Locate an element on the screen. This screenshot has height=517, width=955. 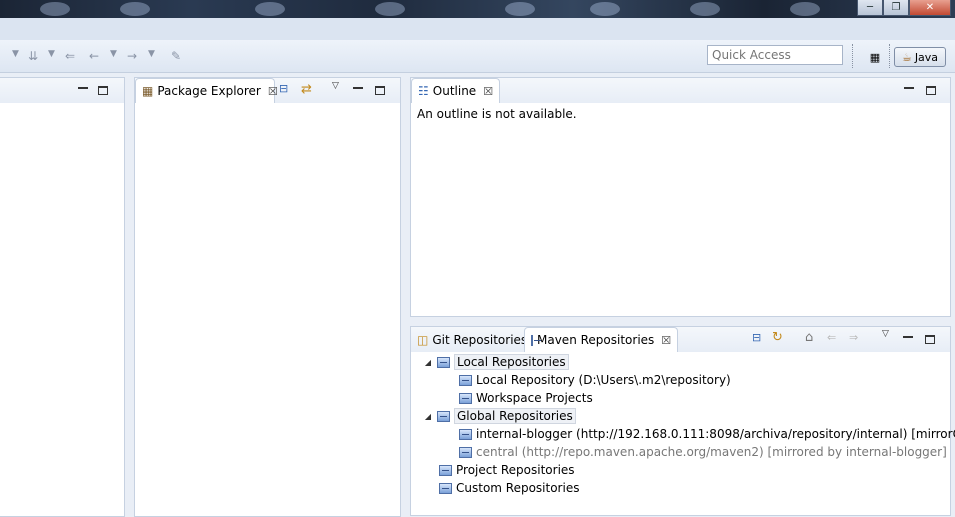
git-repositories-icon: ◫ is located at coordinates (423, 339).